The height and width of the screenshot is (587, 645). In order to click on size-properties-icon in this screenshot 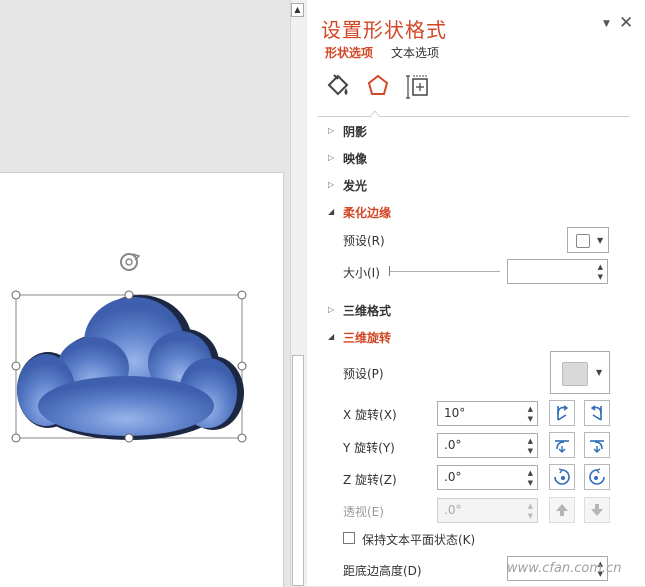, I will do `click(418, 86)`.